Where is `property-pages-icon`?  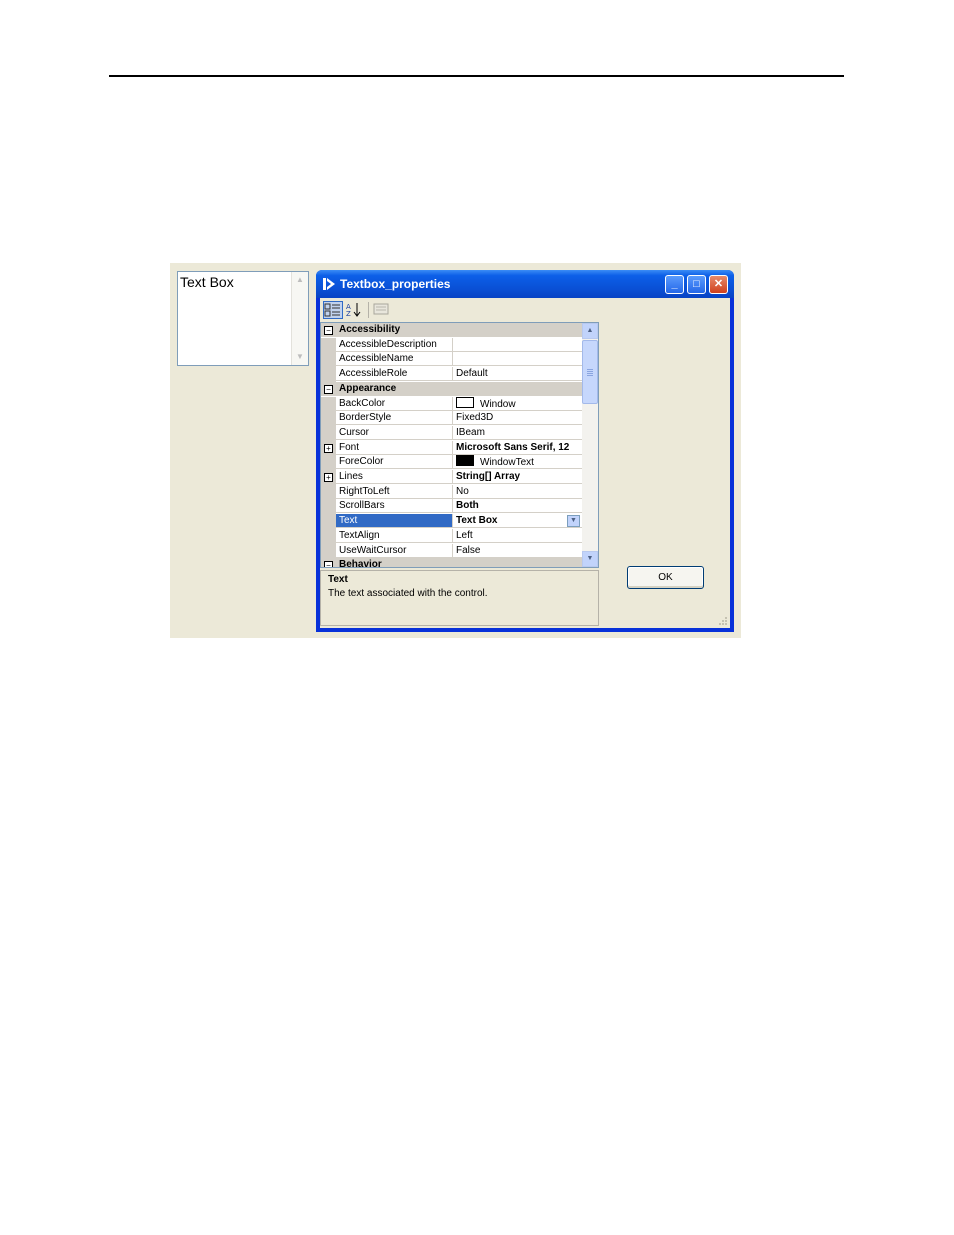
property-pages-icon is located at coordinates (381, 309).